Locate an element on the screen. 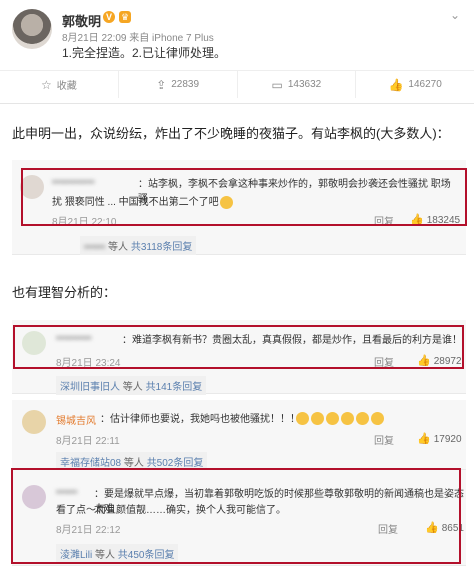 This screenshot has height=573, width=474. commenter-name: ▪▪▪▪▪▪▪▪▪▪ is located at coordinates (73, 338).